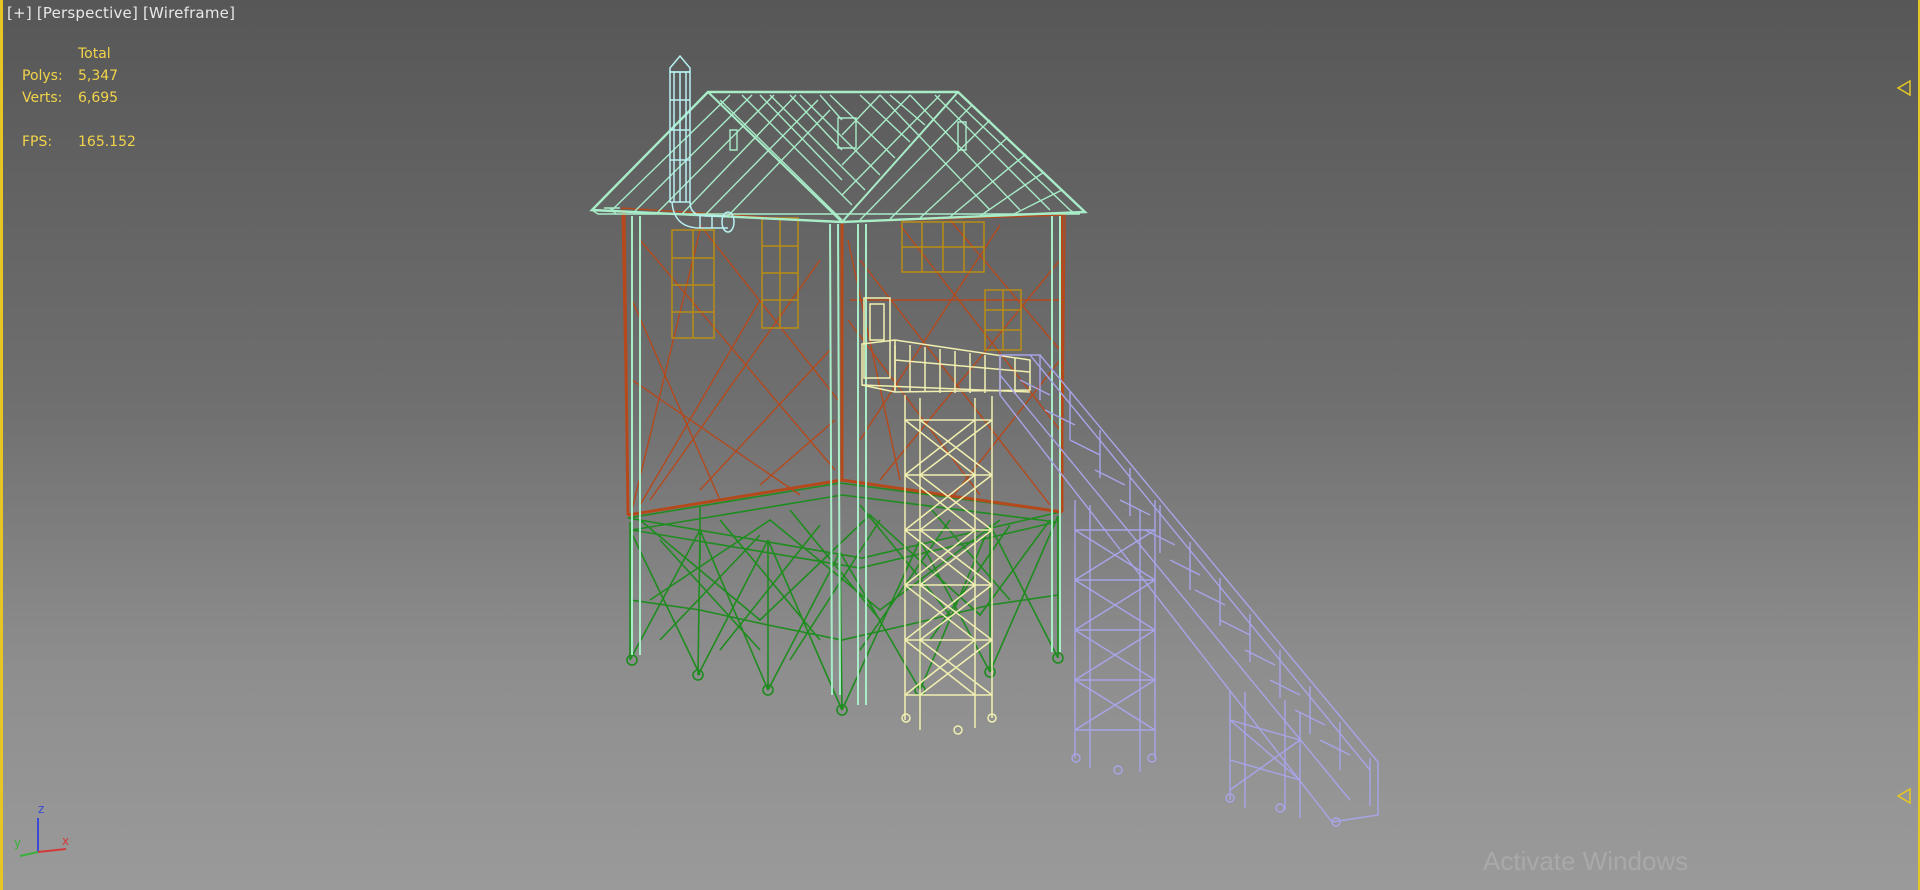 The height and width of the screenshot is (890, 1920). What do you see at coordinates (1904, 89) in the screenshot?
I see `viewport-marker-top` at bounding box center [1904, 89].